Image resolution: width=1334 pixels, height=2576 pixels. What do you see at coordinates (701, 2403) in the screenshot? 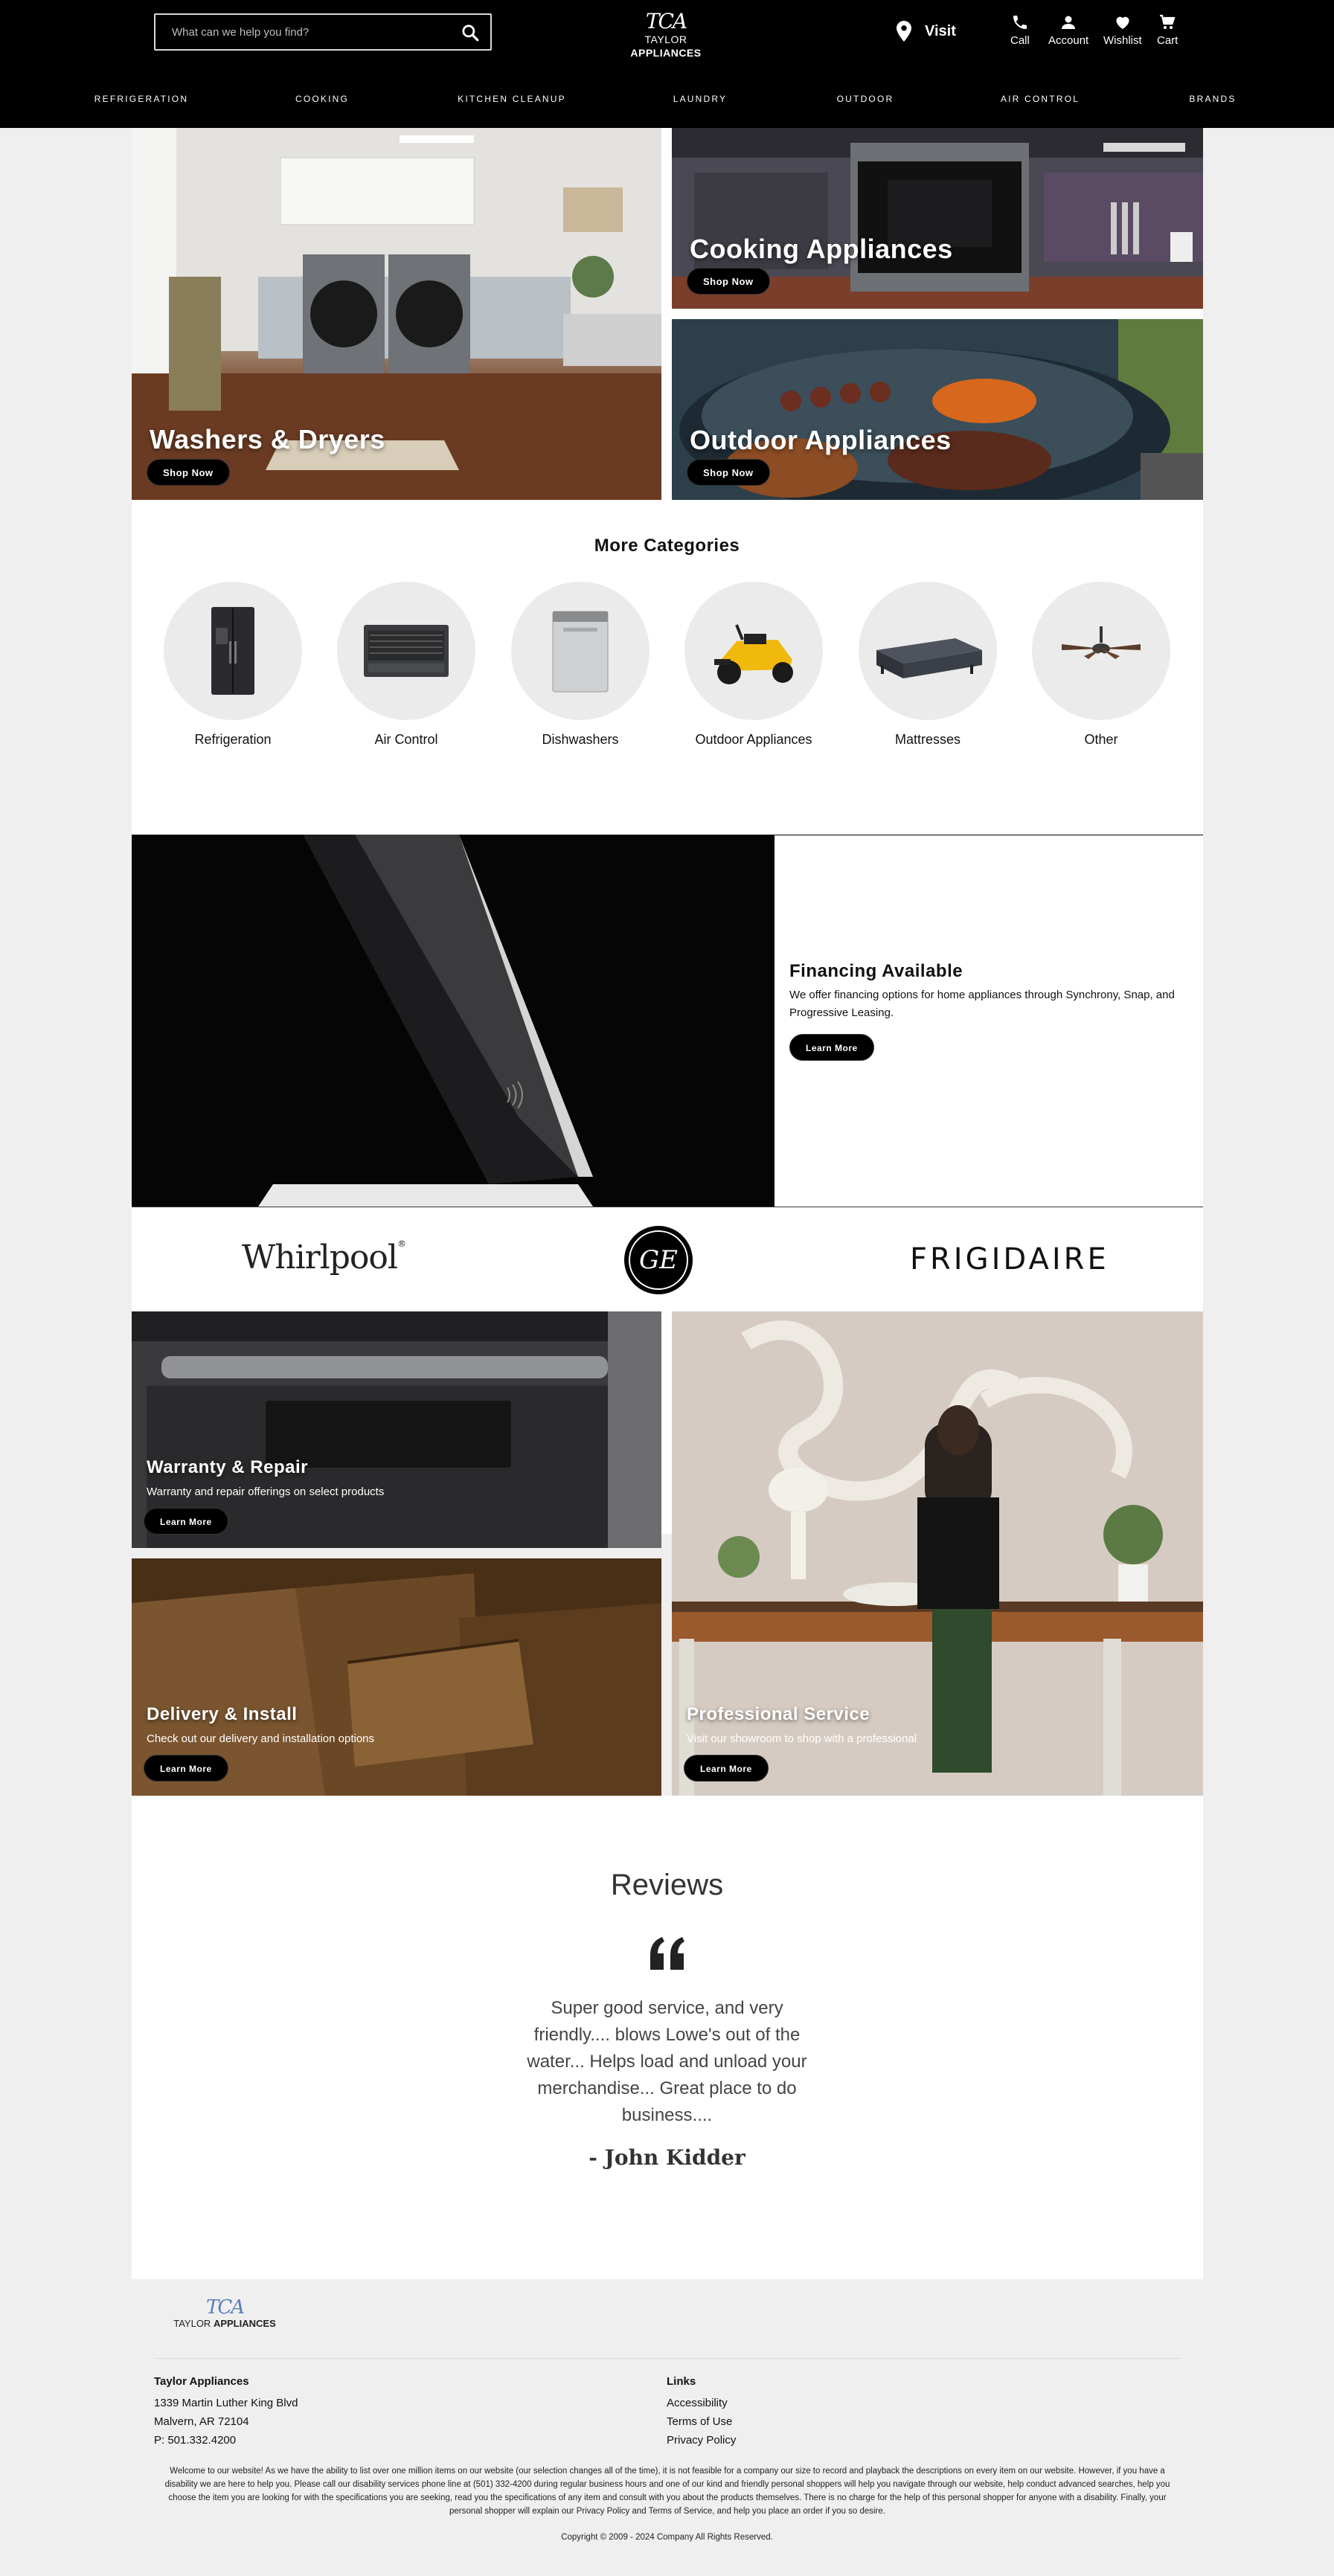
I see `accessibility-link: Accessibility` at bounding box center [701, 2403].